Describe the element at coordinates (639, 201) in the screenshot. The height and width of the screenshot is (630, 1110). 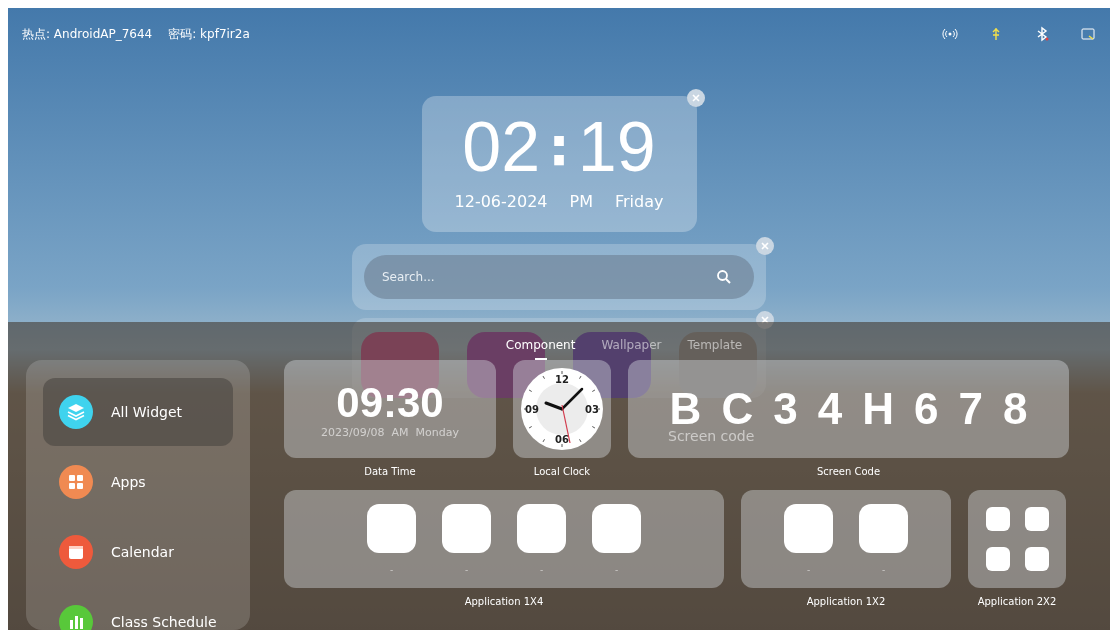
I see `clock-day: Friday` at that location.